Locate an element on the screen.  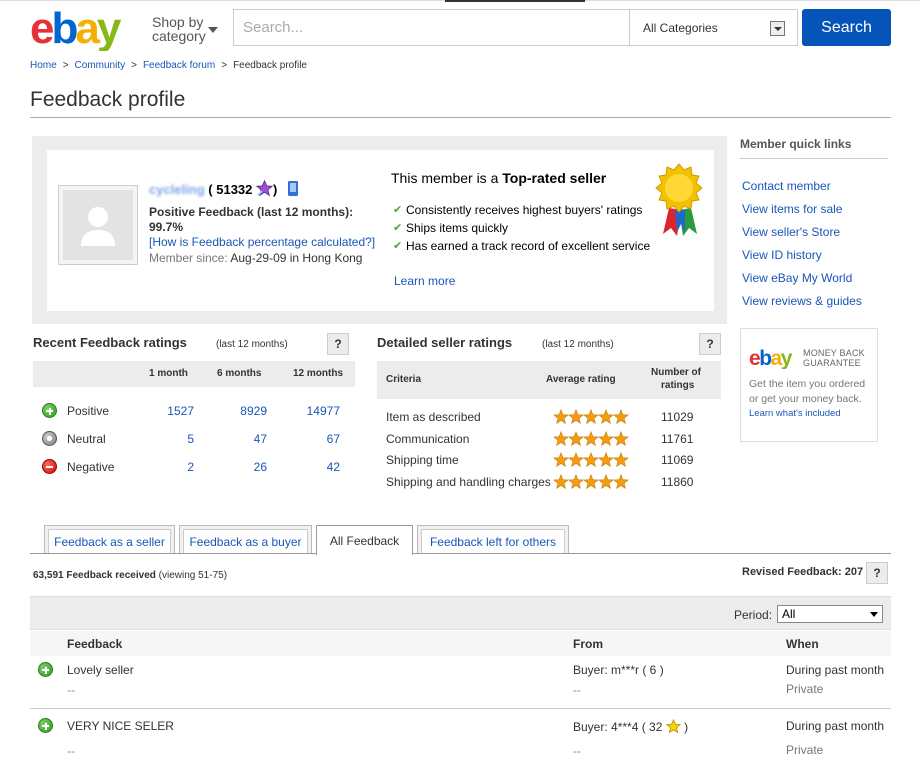
category-select: All Categories is located at coordinates (713, 27).